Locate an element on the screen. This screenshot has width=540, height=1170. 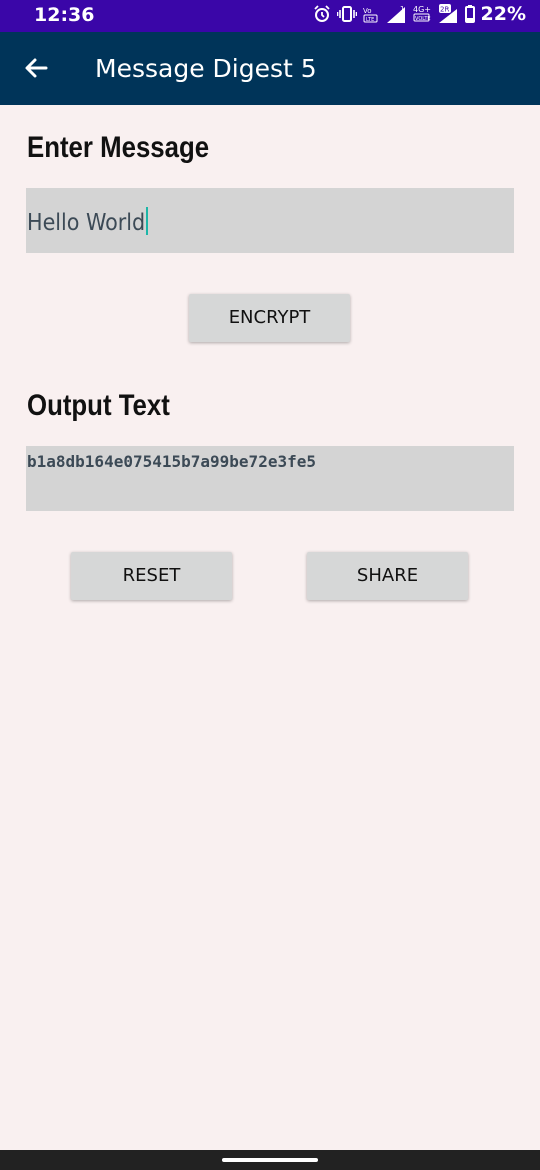
output-field: b1a8db164e075415b7a99be72e3fe5 is located at coordinates (270, 478).